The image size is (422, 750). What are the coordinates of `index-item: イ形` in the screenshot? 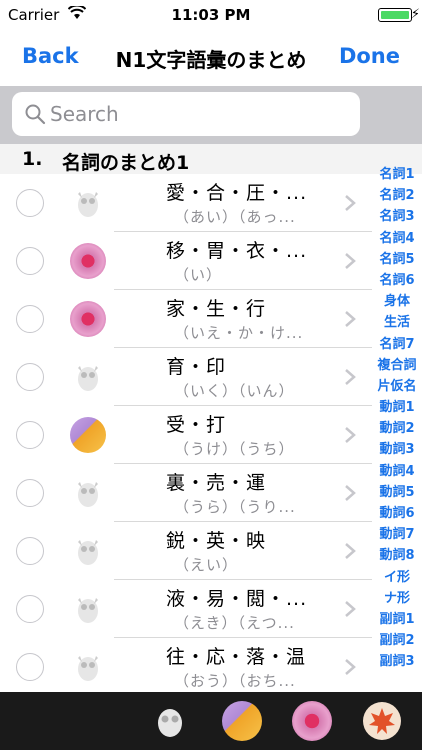 It's located at (397, 577).